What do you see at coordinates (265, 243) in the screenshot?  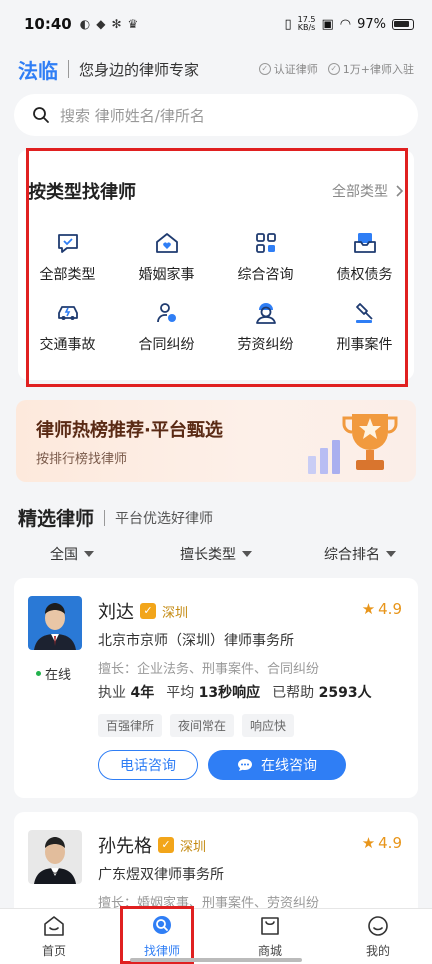 I see `grid-icon` at bounding box center [265, 243].